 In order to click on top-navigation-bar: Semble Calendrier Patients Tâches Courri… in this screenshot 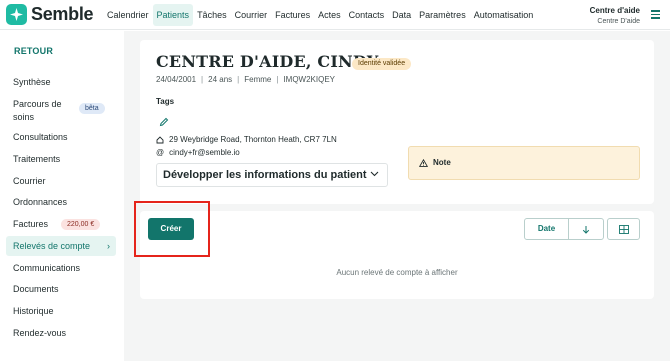, I will do `click(335, 15)`.